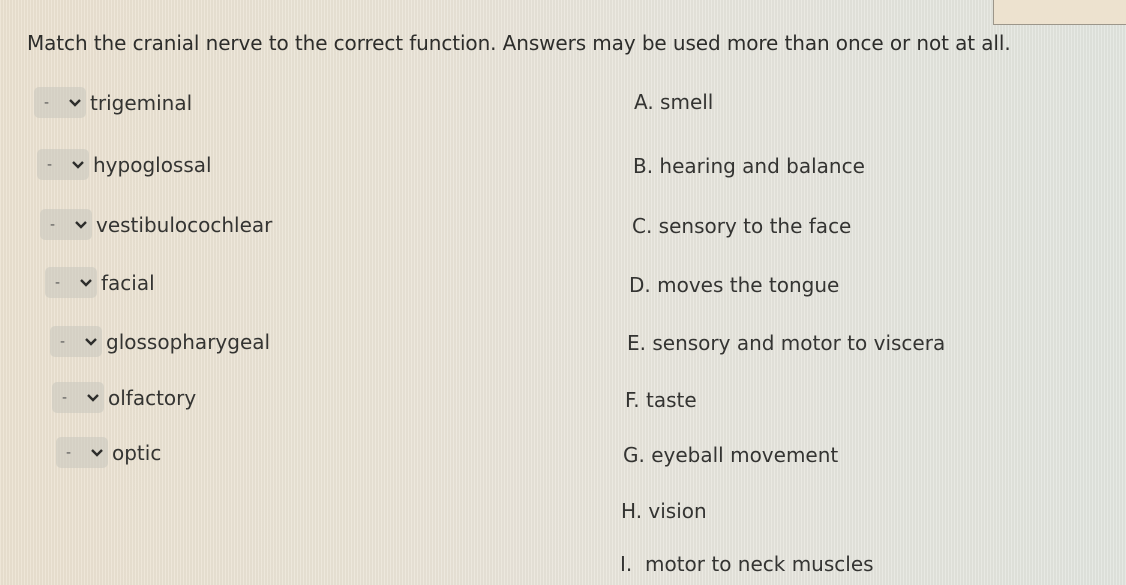 The width and height of the screenshot is (1126, 585). I want to click on nerve-label: glossopharygeal, so click(188, 341).